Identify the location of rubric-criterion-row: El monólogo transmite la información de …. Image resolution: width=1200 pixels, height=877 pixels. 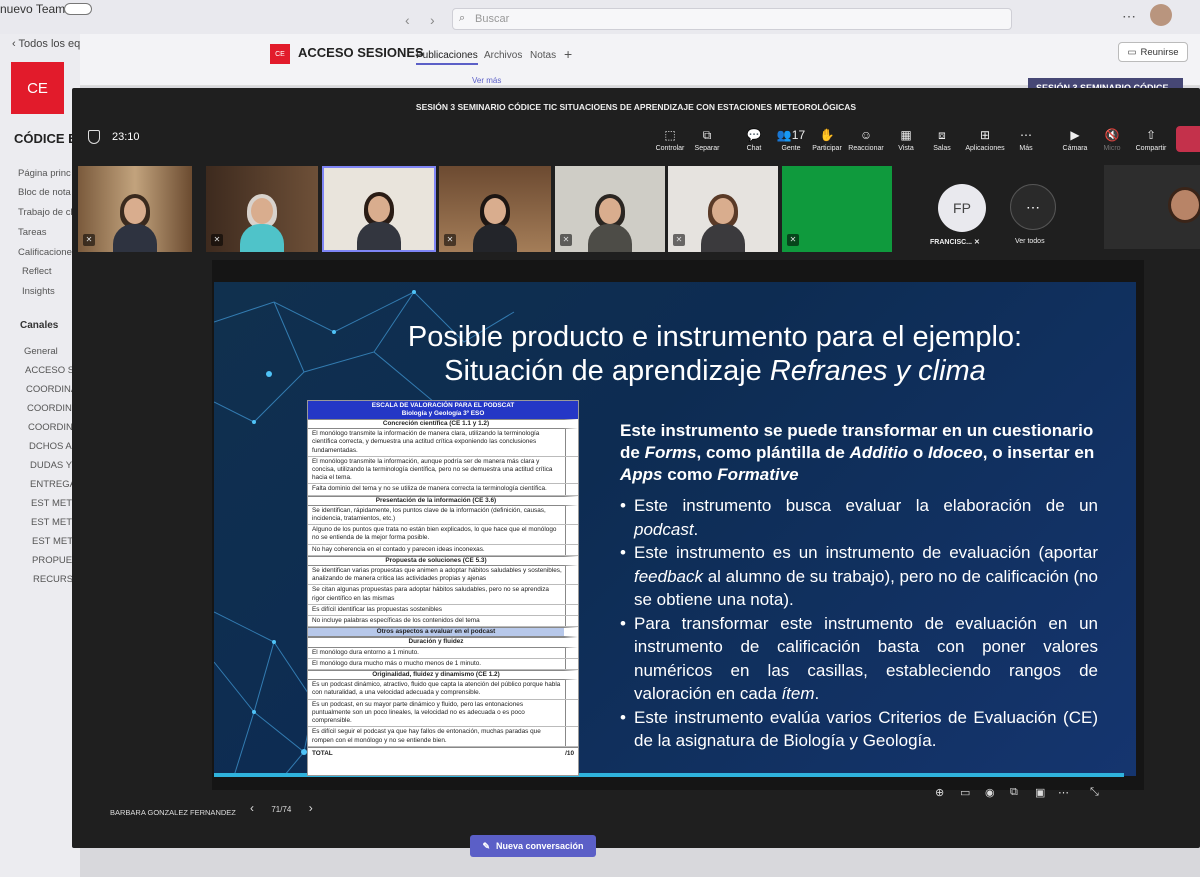
(443, 443).